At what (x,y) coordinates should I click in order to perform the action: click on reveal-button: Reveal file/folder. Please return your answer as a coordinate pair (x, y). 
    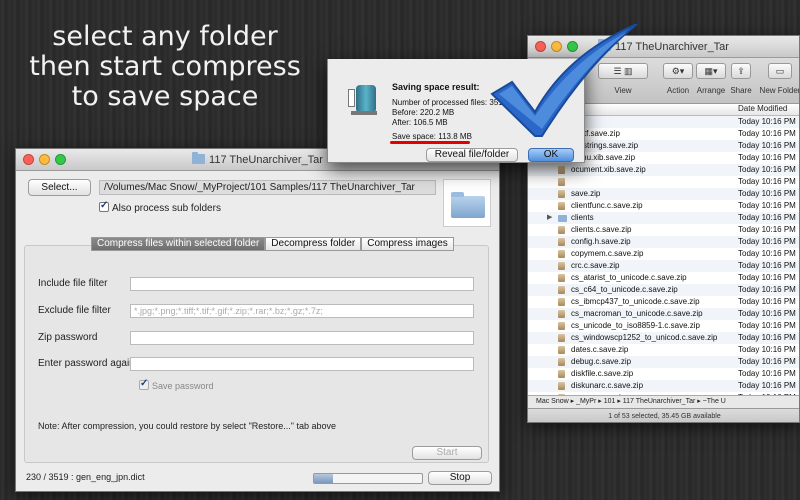
    Looking at the image, I should click on (472, 155).